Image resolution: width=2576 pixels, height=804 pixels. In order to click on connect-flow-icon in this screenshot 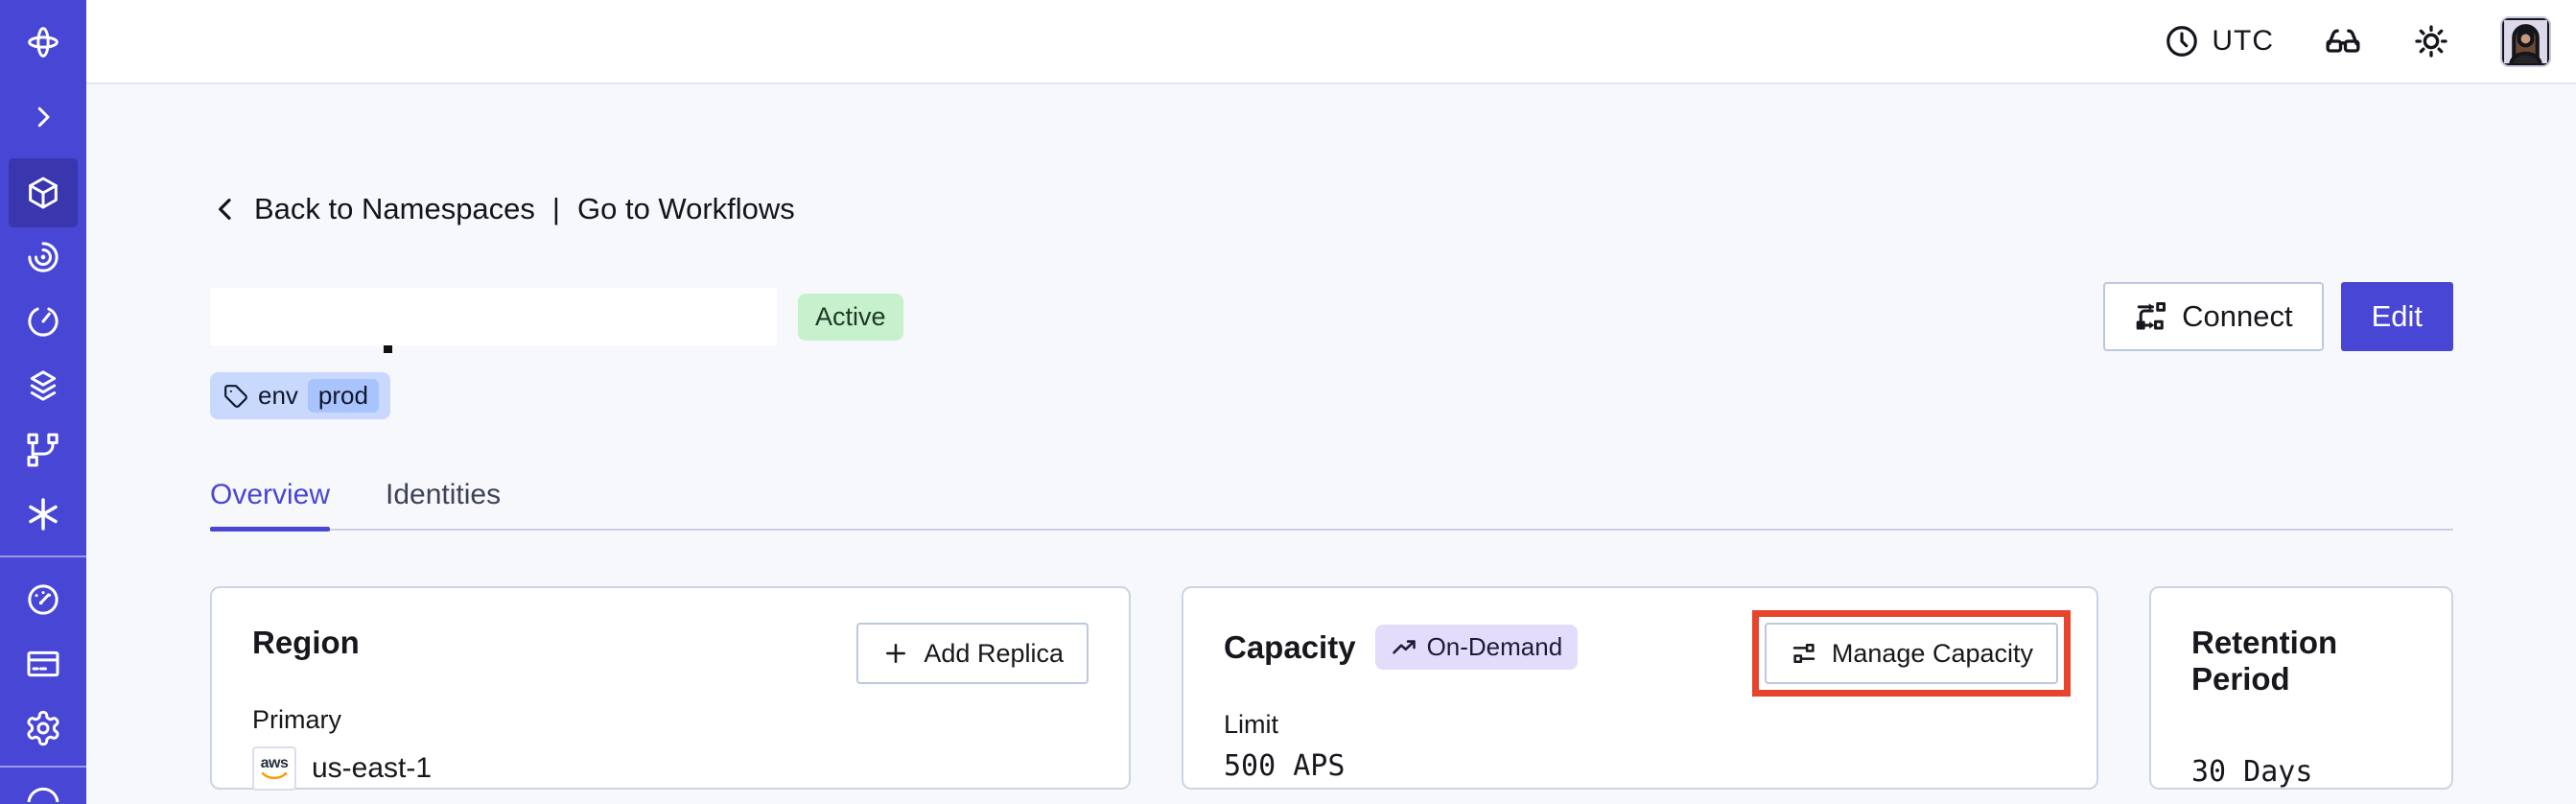, I will do `click(2151, 316)`.